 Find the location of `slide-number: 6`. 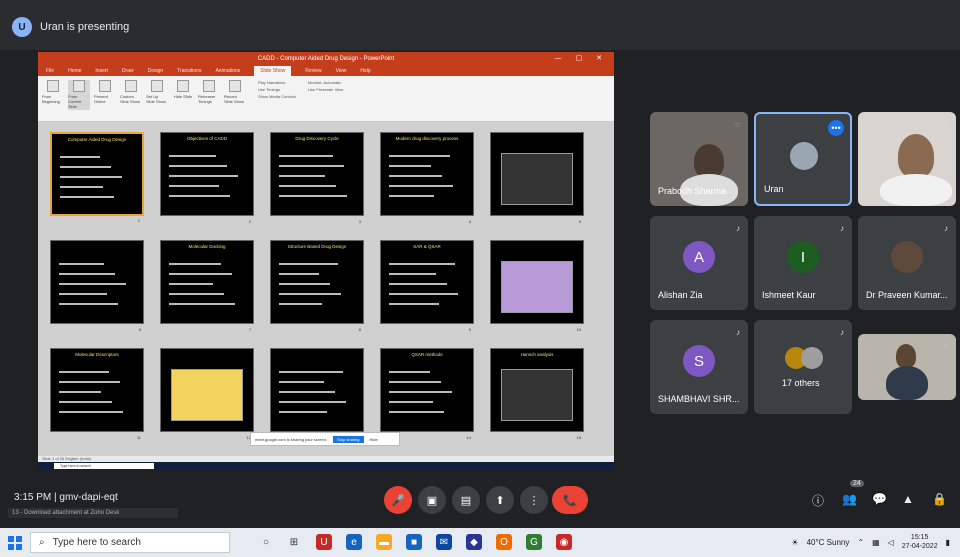

slide-number: 6 is located at coordinates (139, 329).